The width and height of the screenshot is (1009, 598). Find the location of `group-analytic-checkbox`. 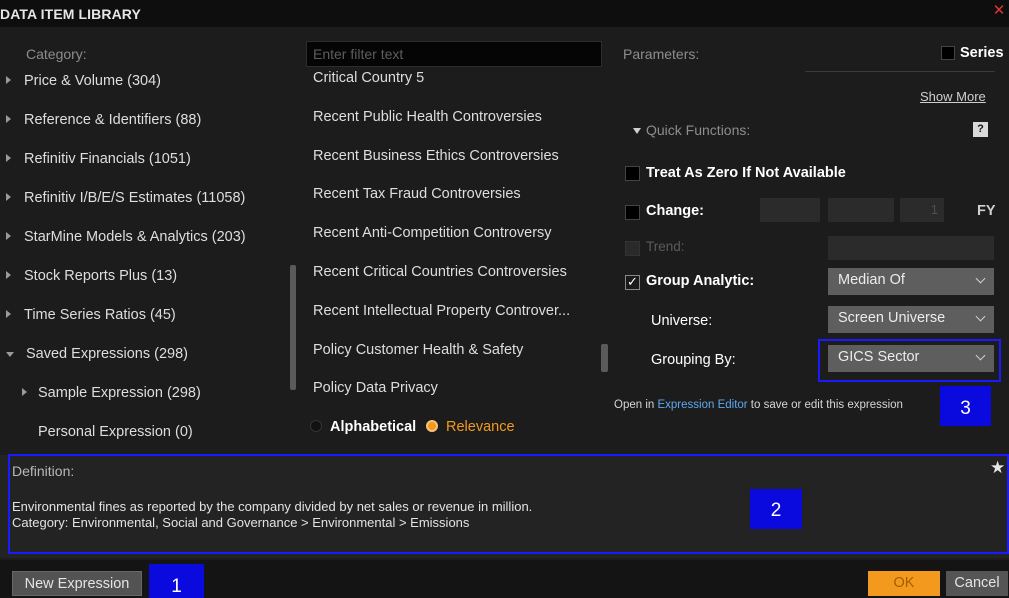

group-analytic-checkbox is located at coordinates (632, 282).